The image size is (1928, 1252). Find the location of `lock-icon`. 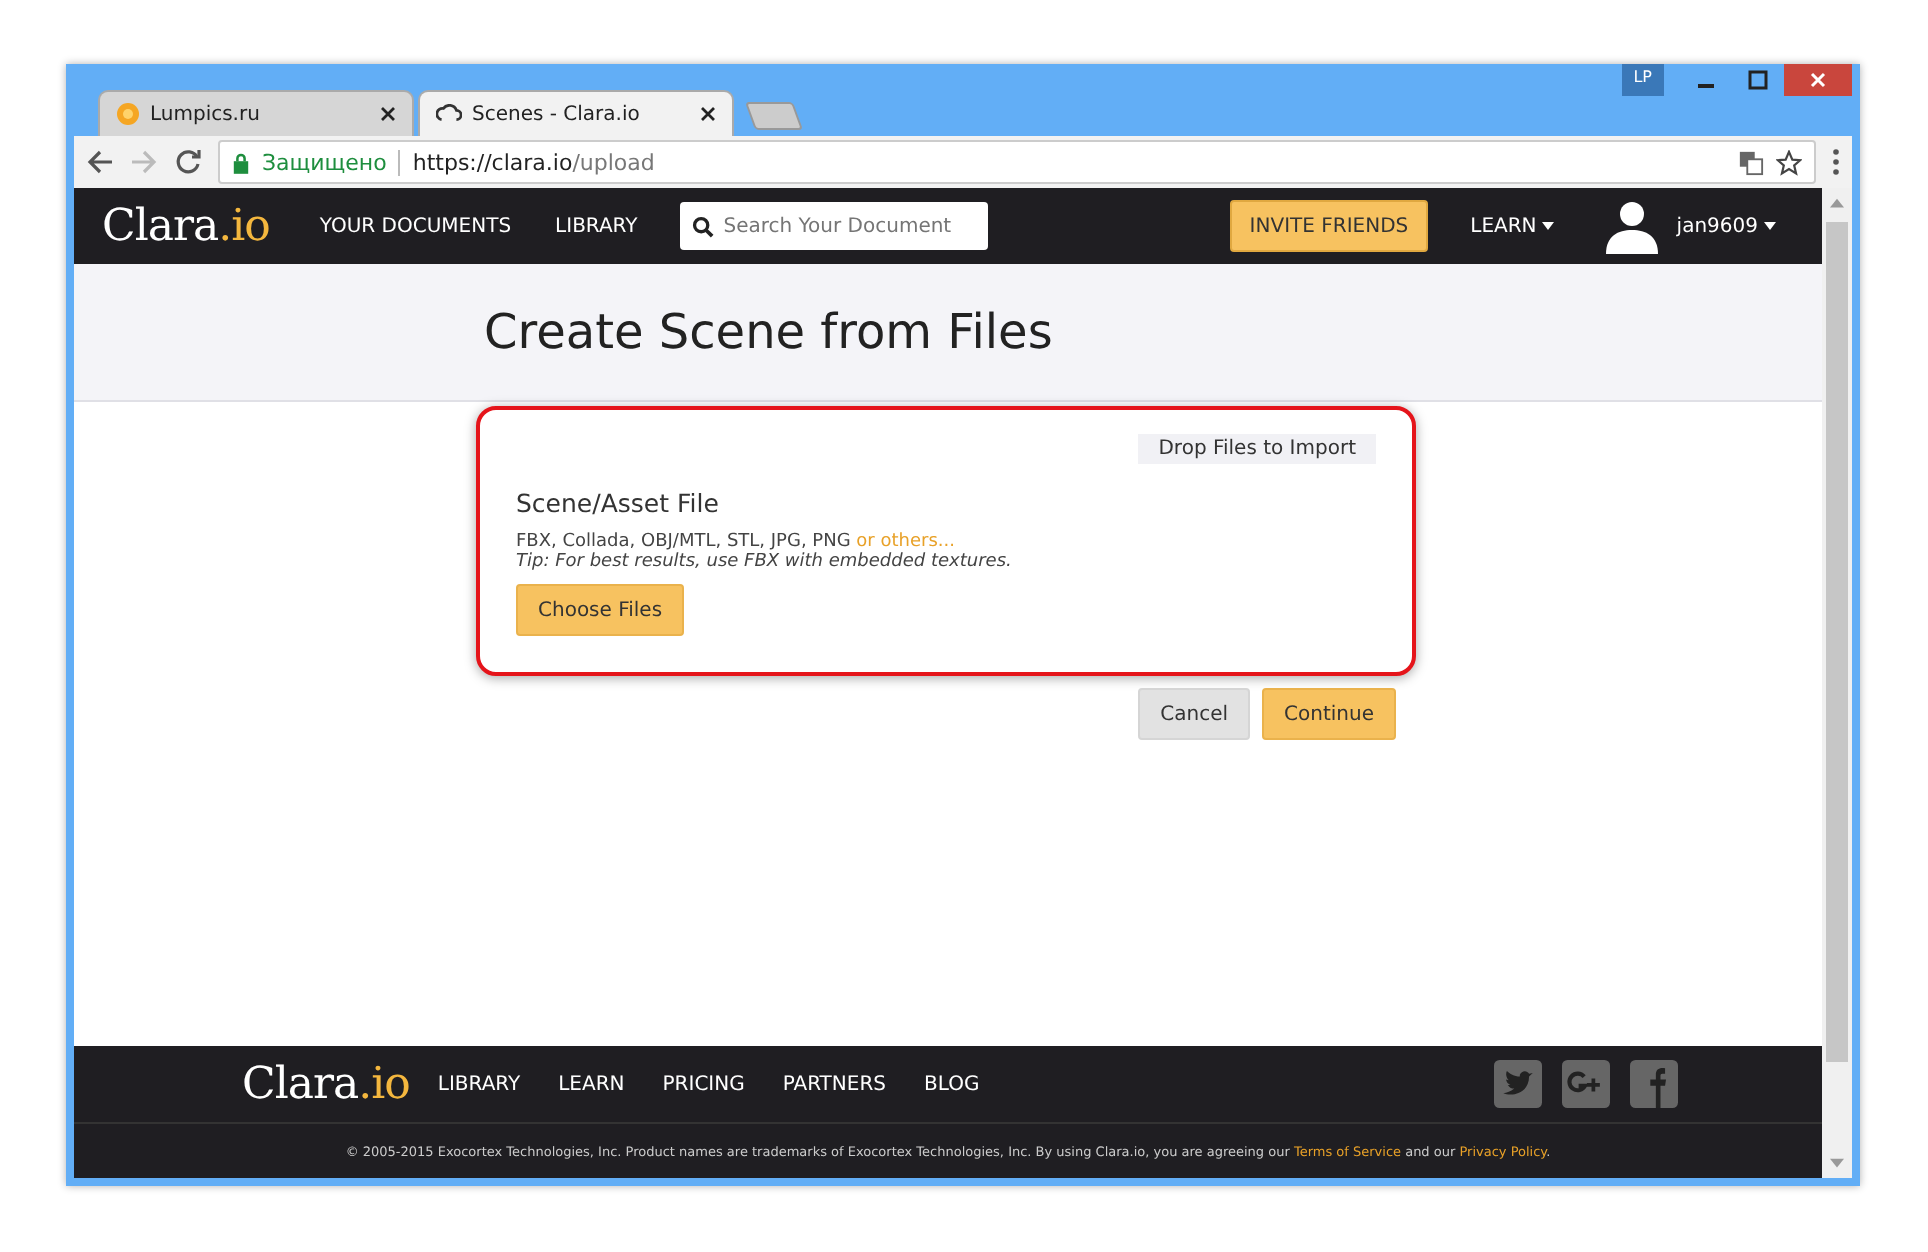

lock-icon is located at coordinates (241, 162).